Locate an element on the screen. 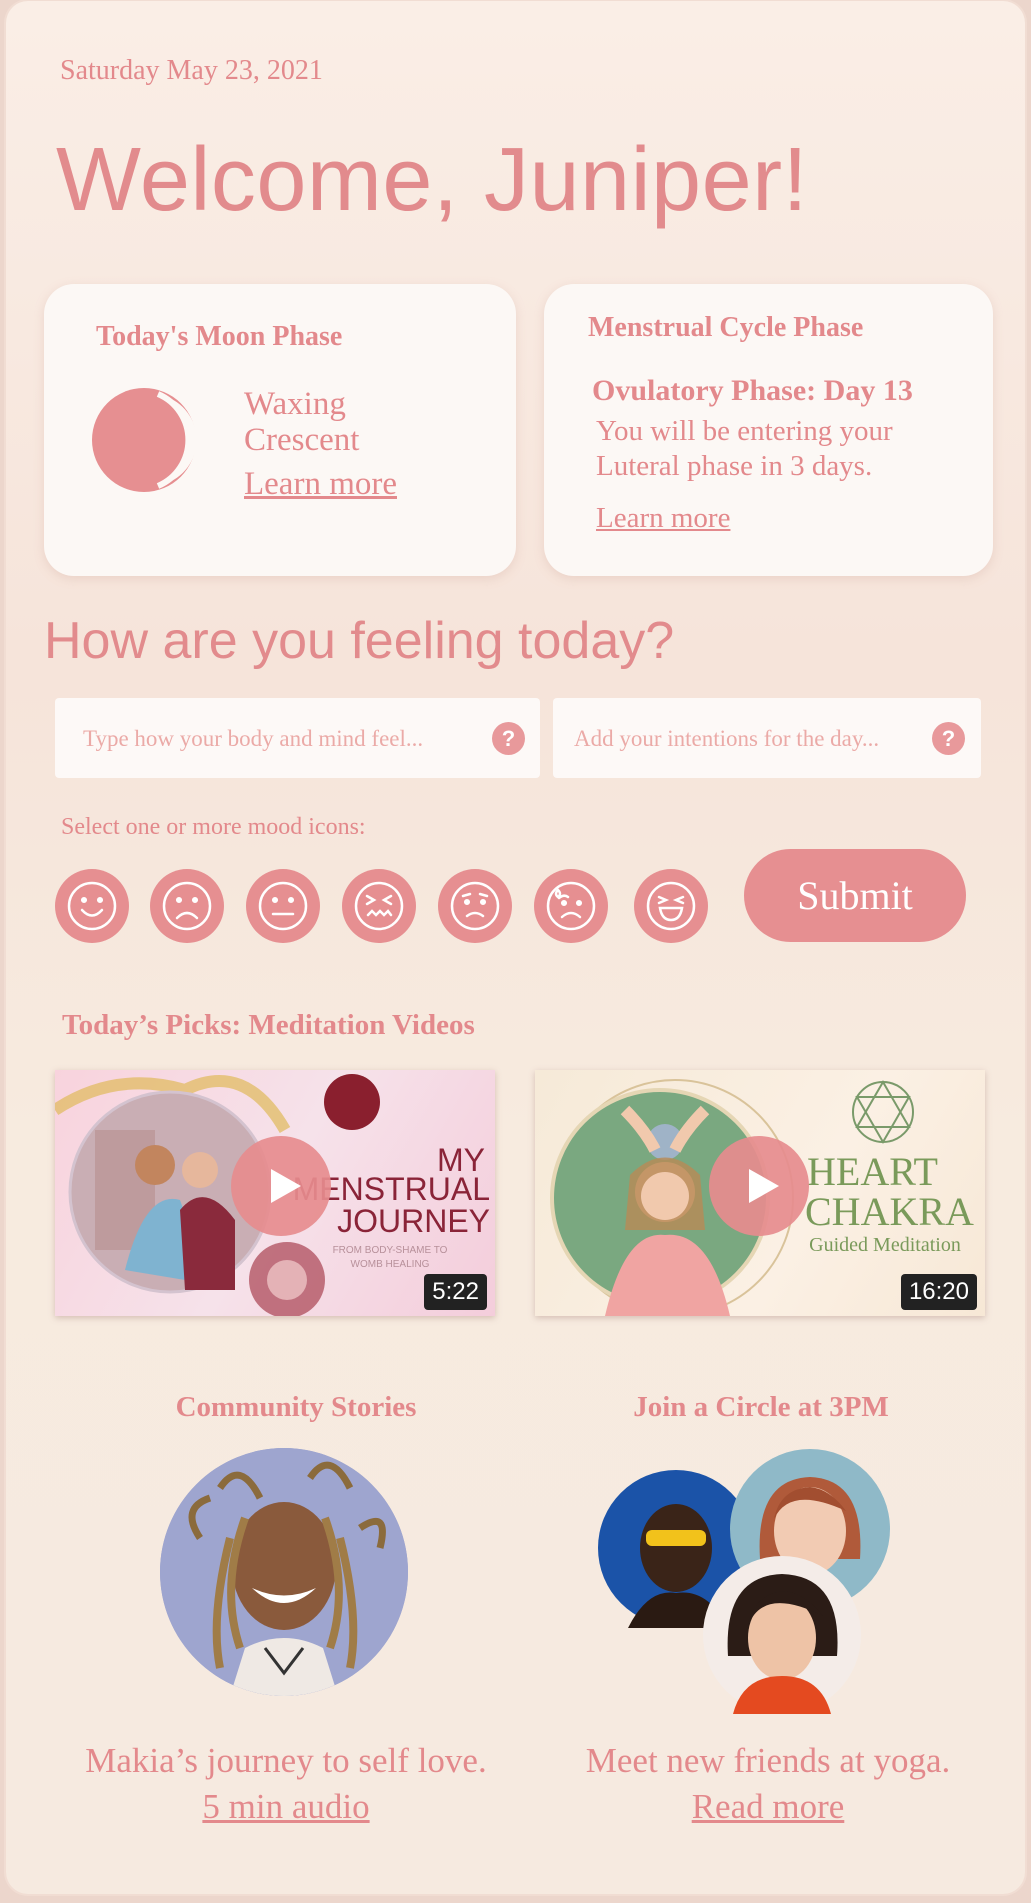  mood-joyful-icon is located at coordinates (671, 906).